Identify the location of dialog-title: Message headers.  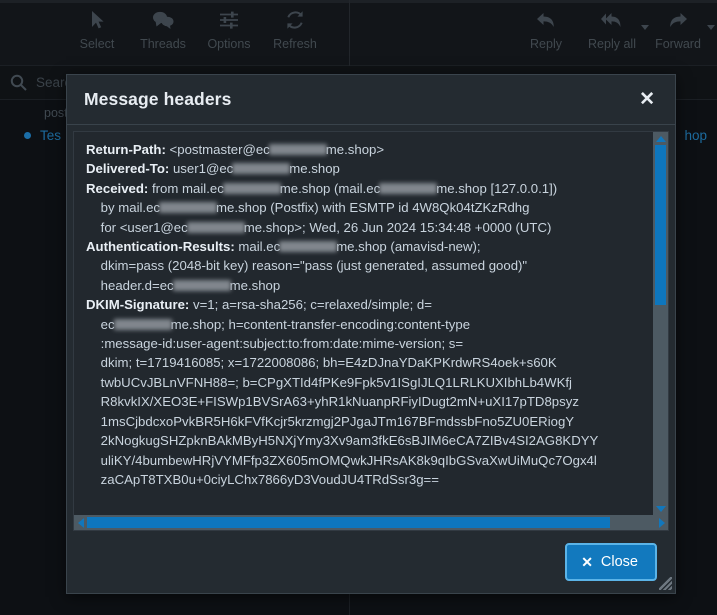
(158, 99).